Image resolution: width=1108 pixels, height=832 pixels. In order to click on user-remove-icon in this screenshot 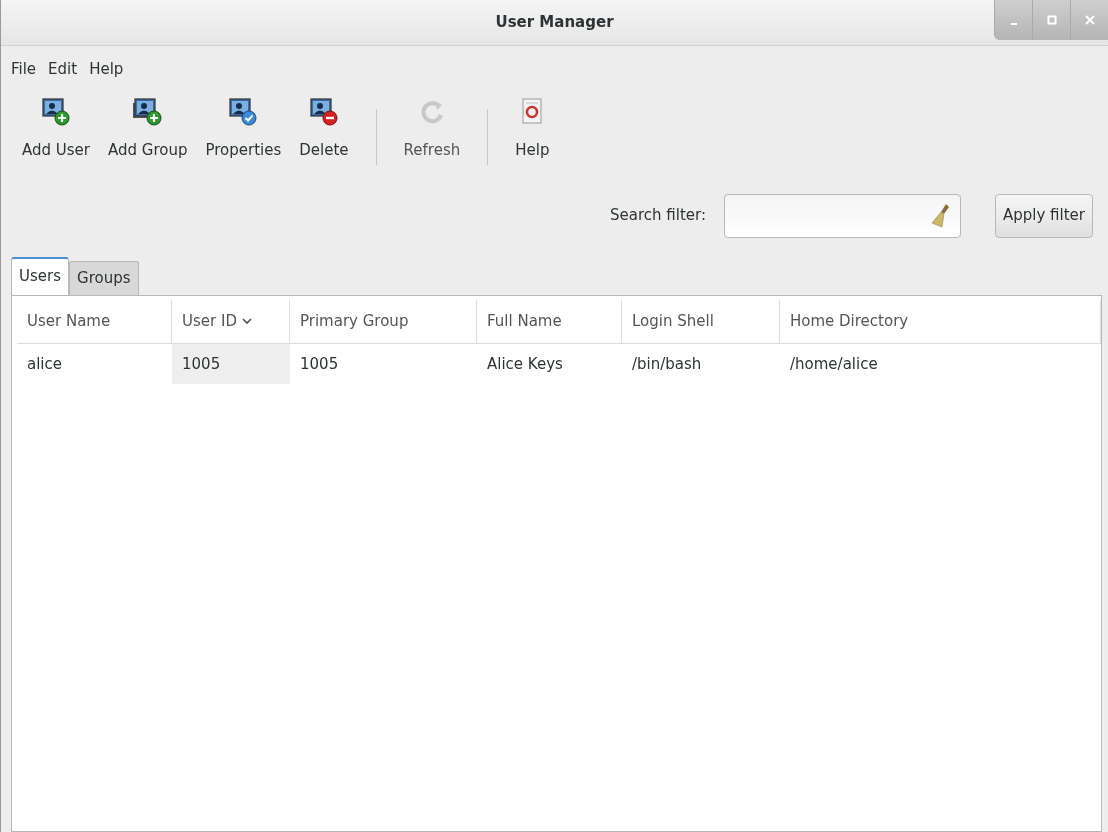, I will do `click(323, 111)`.